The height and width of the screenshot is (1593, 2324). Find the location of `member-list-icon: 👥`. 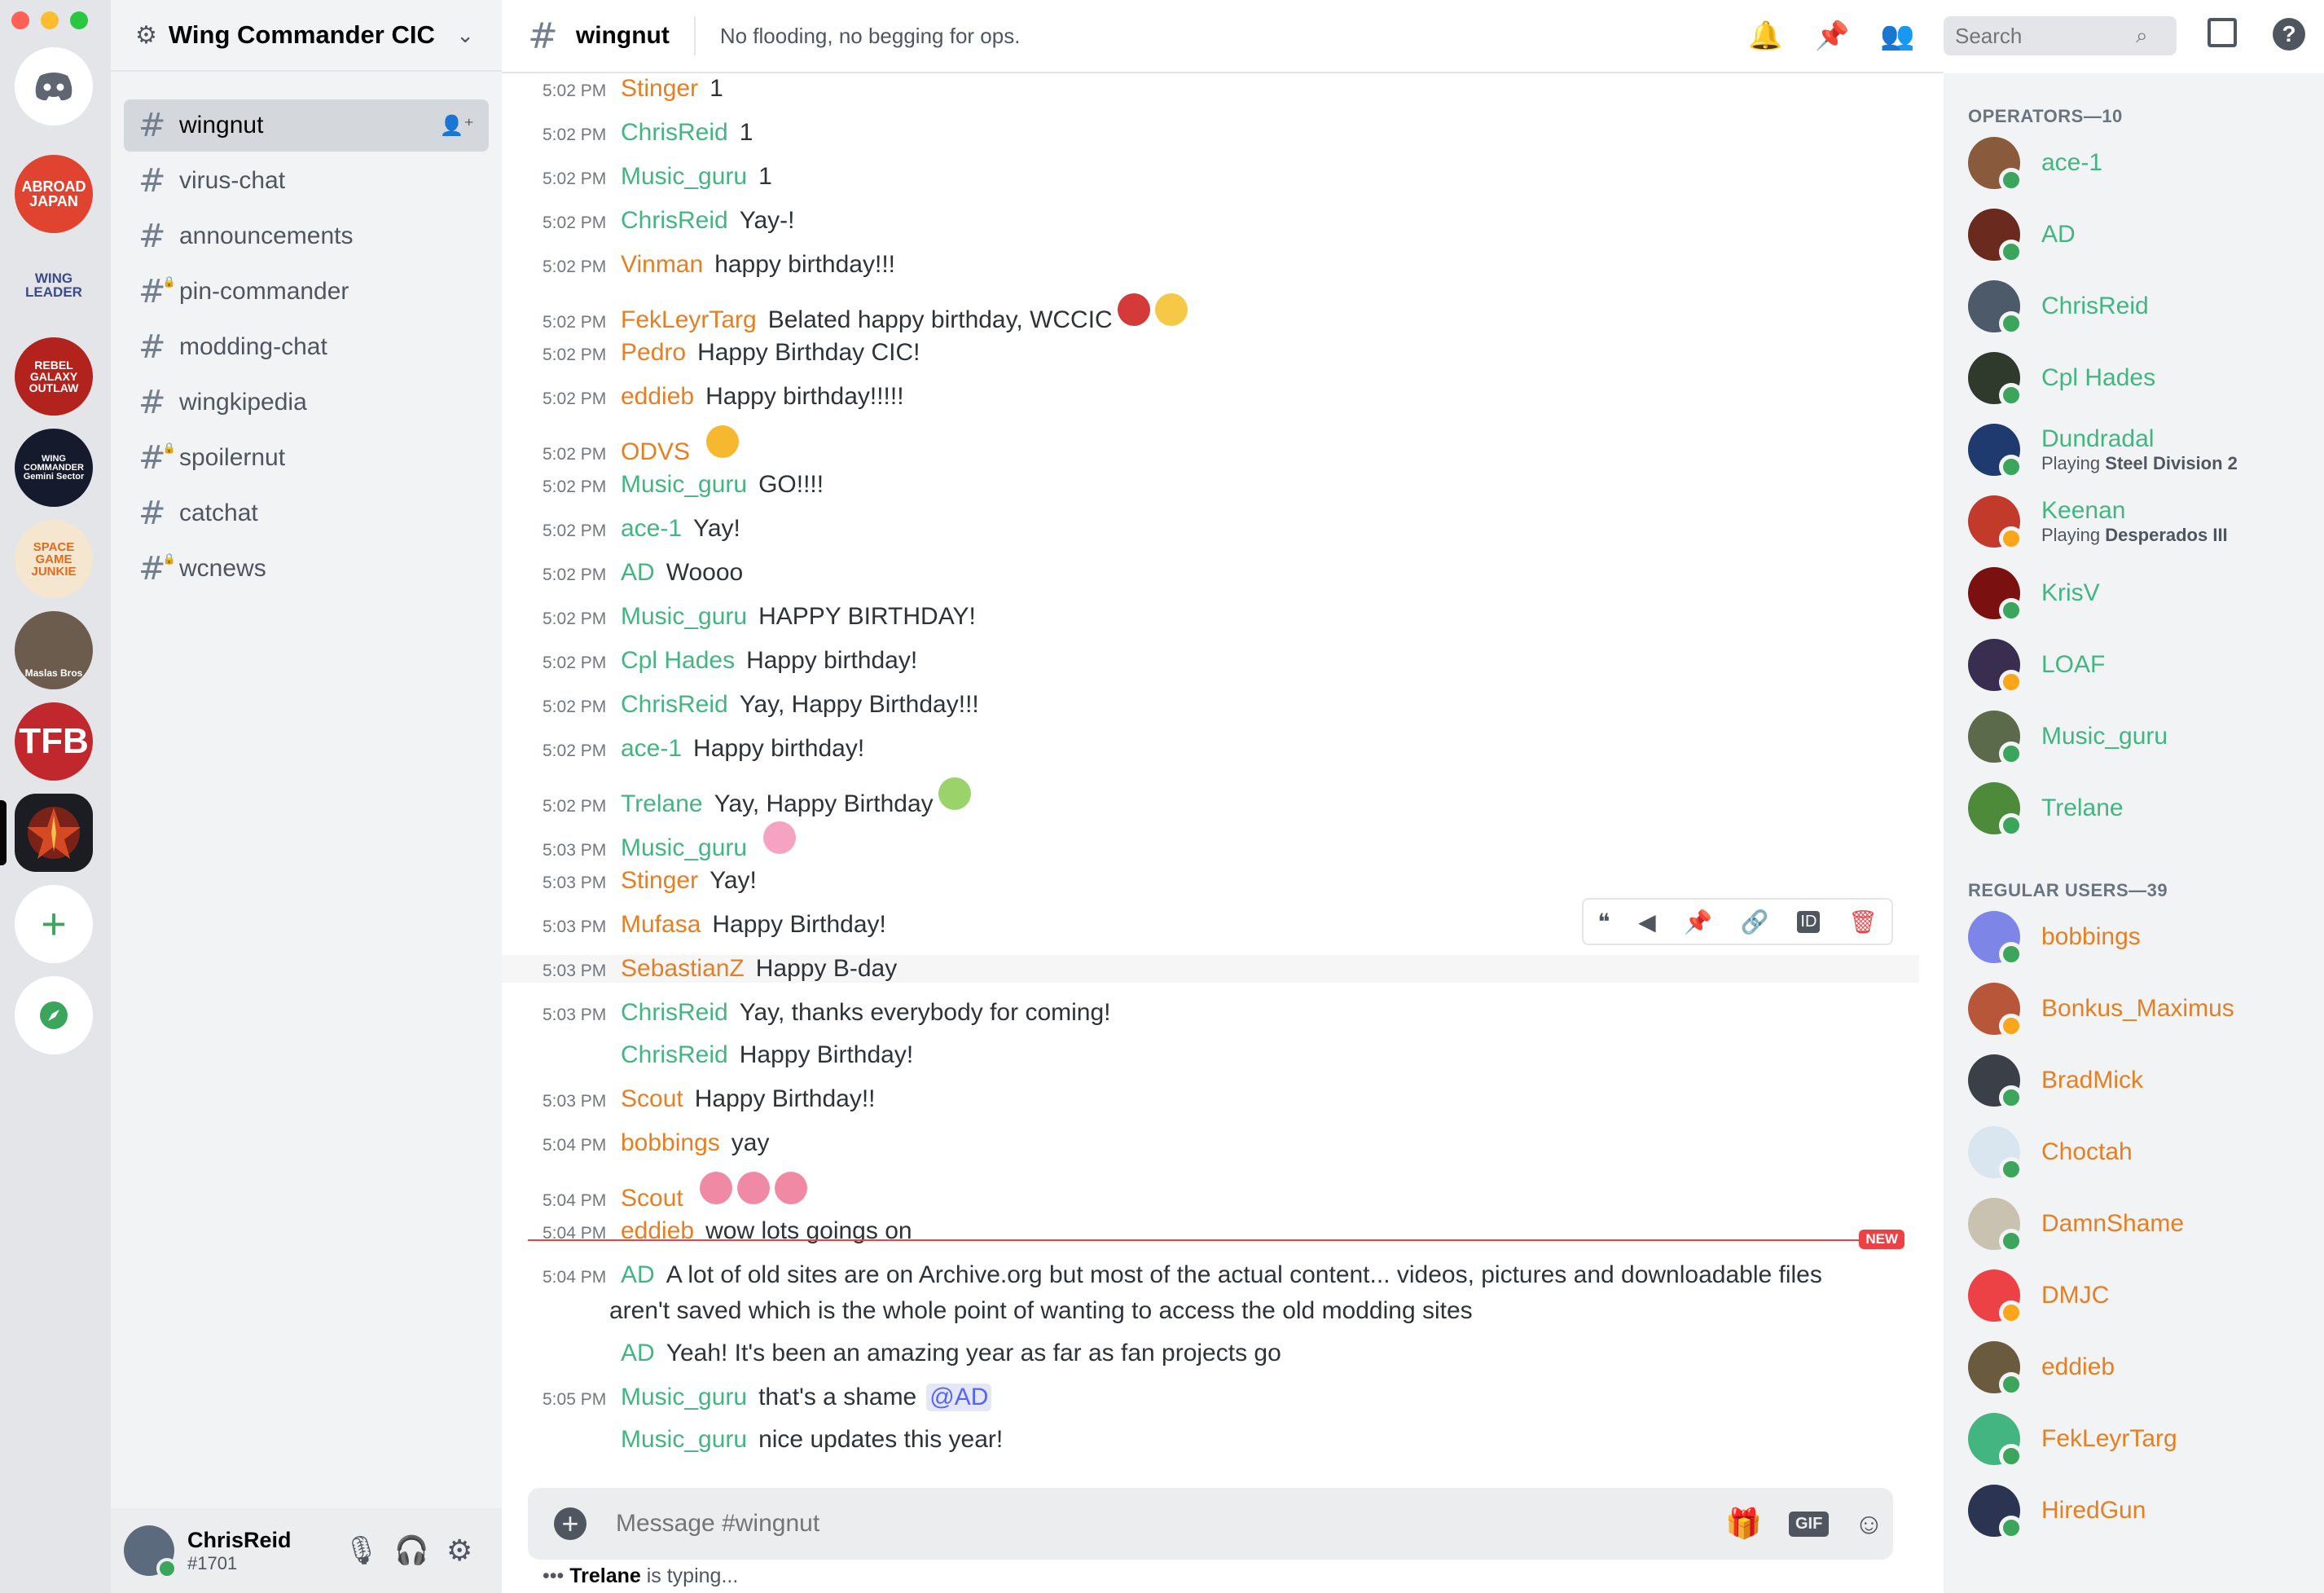

member-list-icon: 👥 is located at coordinates (1897, 36).